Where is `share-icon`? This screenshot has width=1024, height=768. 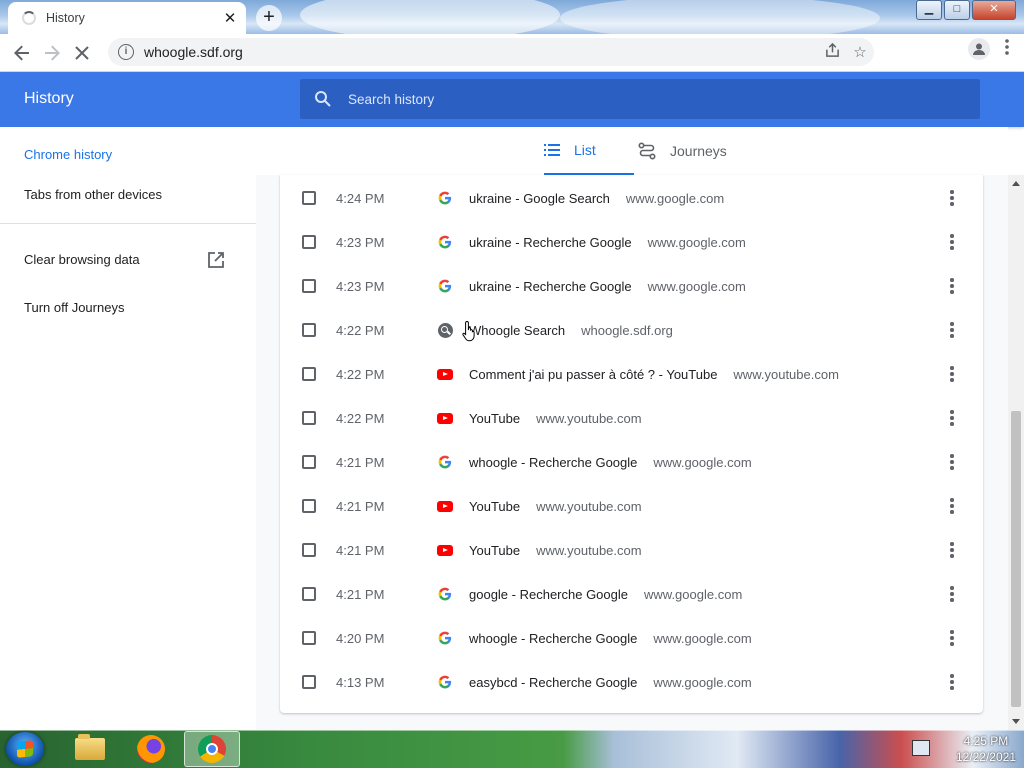
share-icon is located at coordinates (832, 52).